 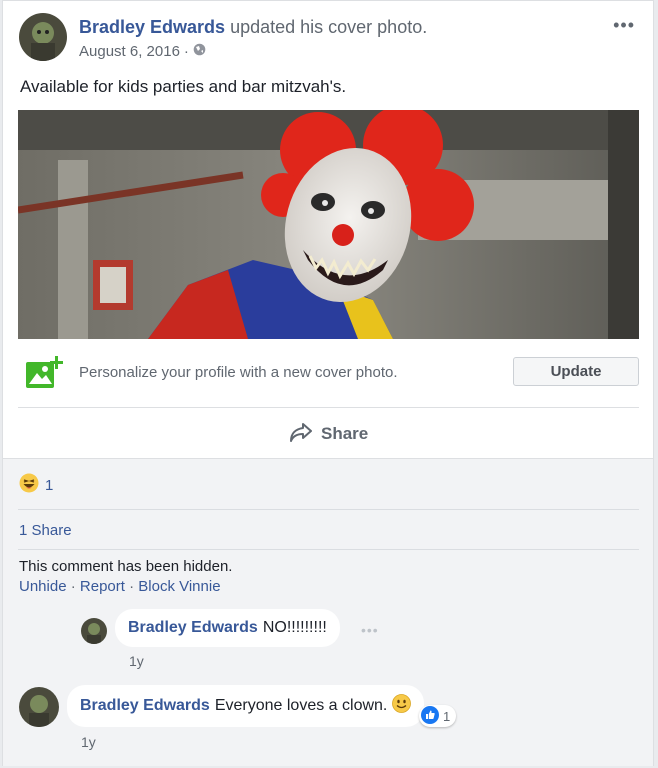 I want to click on share-button: Share, so click(x=328, y=434).